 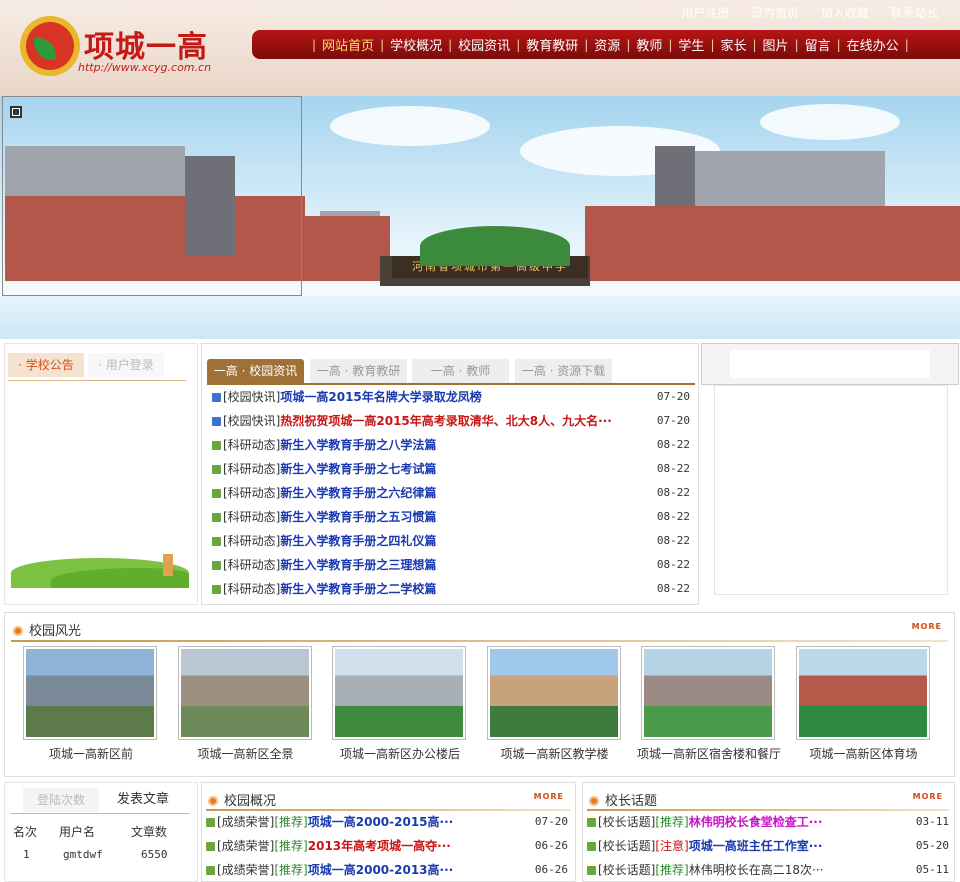 I want to click on news-item: [科研动态]新生入学教育手册之二学校篇 08-22, so click(x=451, y=589).